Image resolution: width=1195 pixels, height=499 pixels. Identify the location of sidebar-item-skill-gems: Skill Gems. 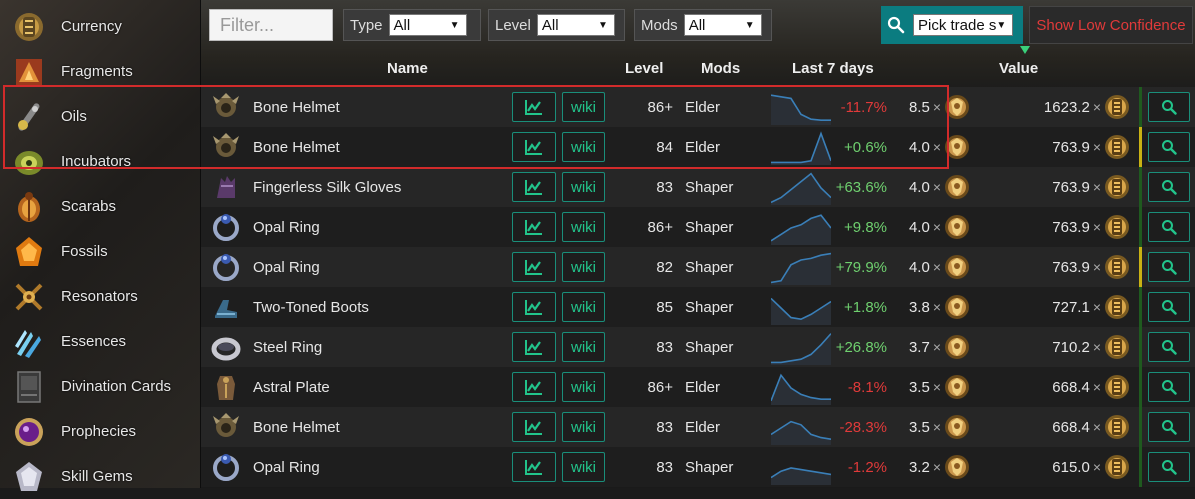
(100, 476).